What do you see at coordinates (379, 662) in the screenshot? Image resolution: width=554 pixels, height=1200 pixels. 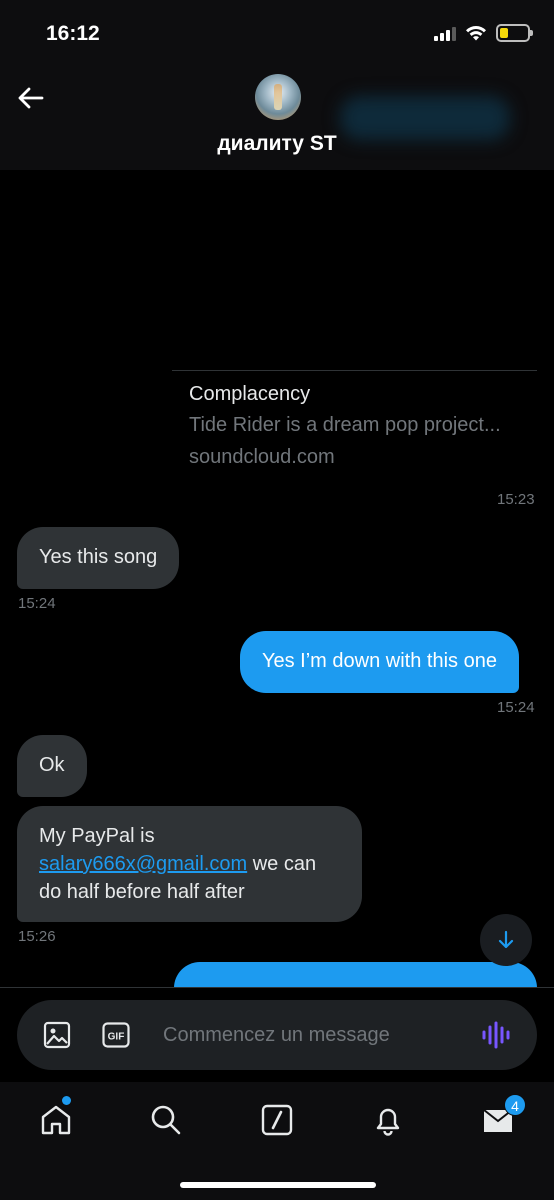 I see `message-bubble-outgoing: Yes I’m down with this one` at bounding box center [379, 662].